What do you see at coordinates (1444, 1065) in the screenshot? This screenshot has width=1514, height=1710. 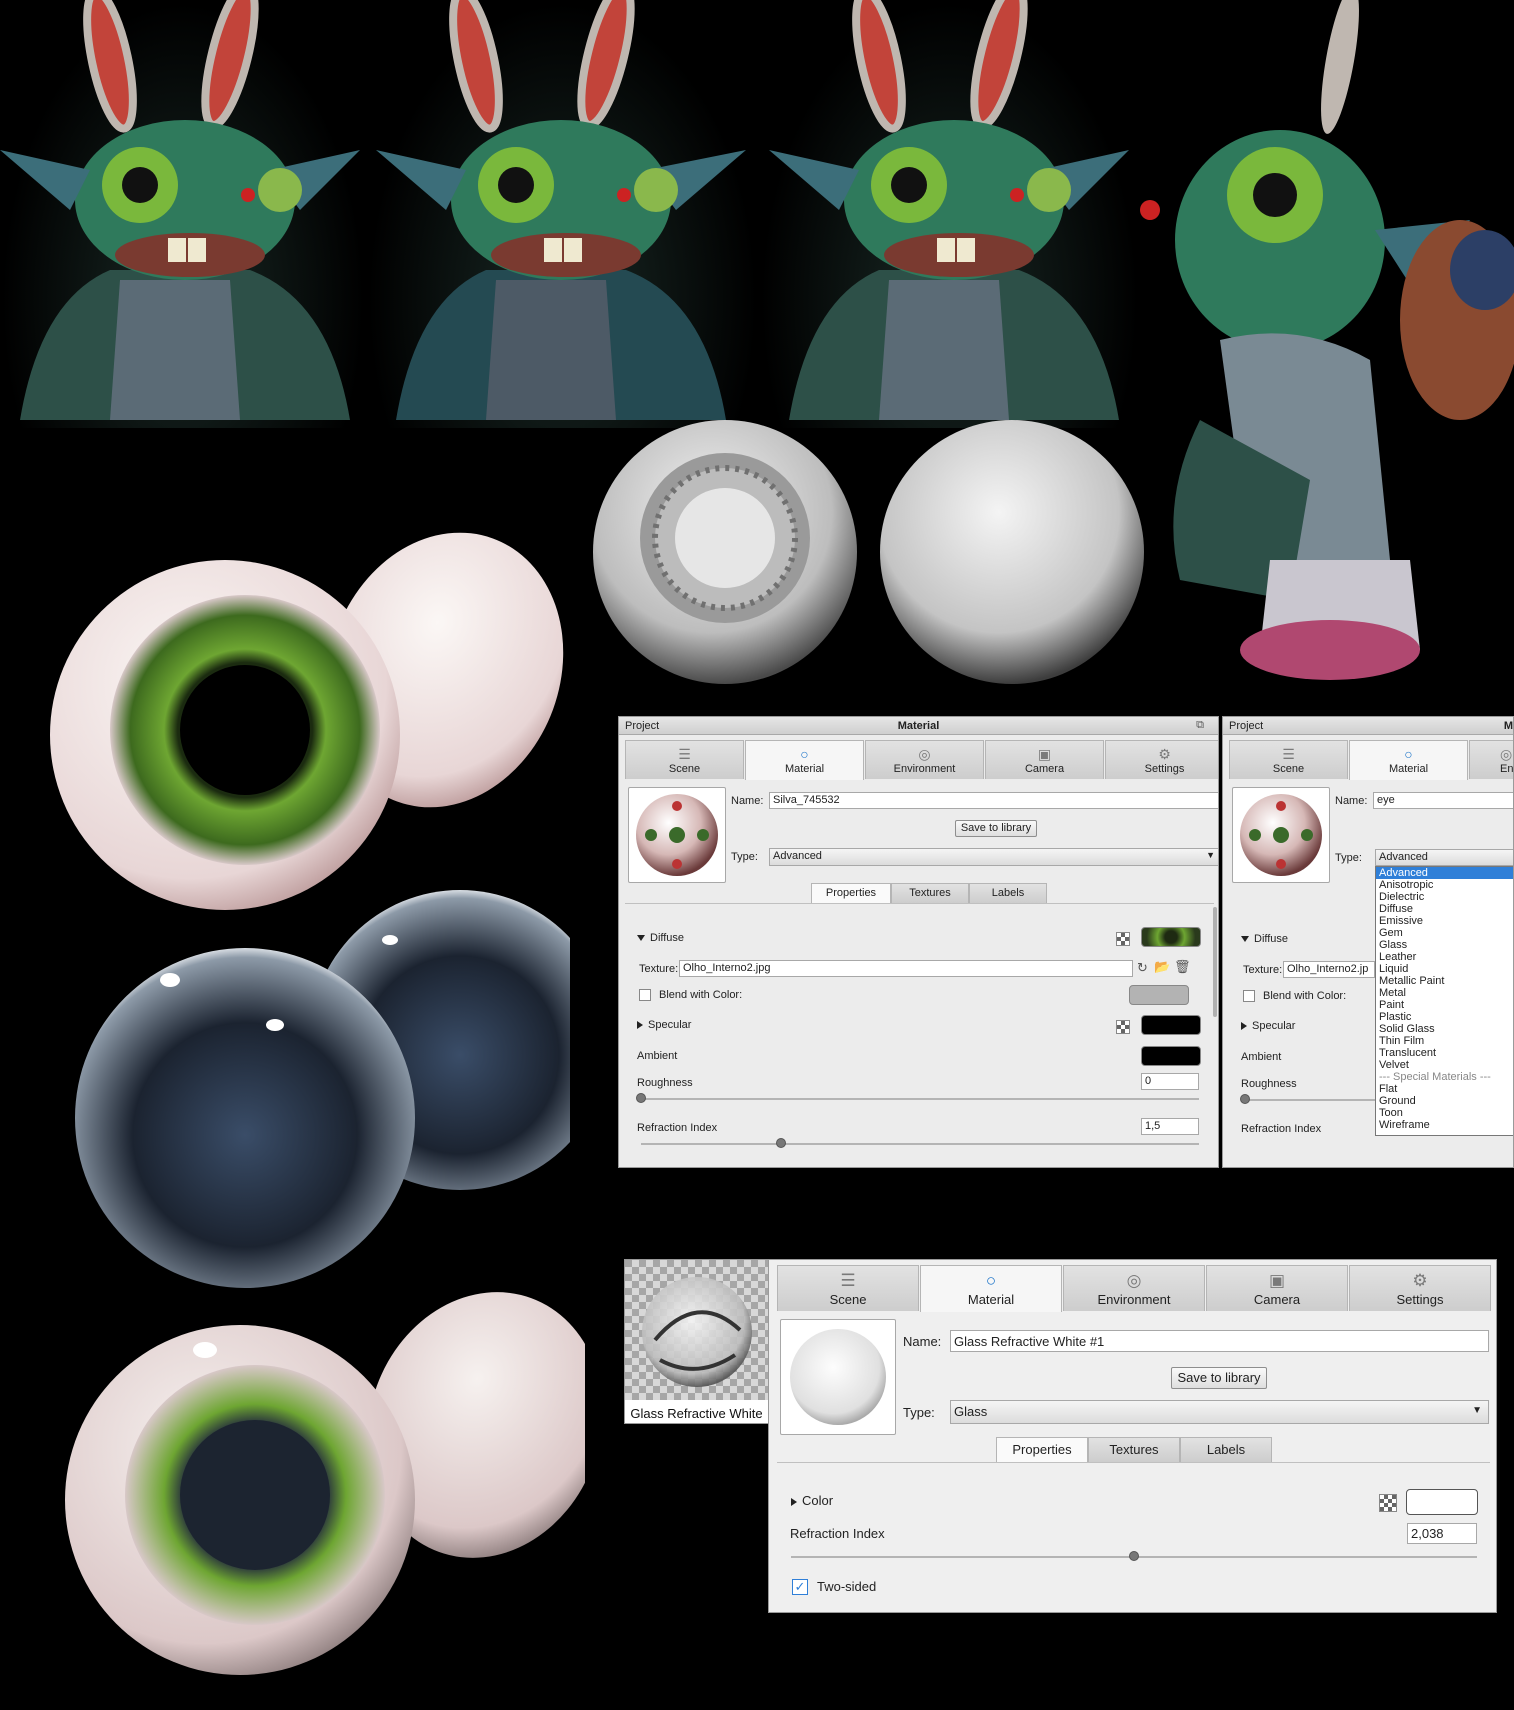 I see `type-option: Velvet` at bounding box center [1444, 1065].